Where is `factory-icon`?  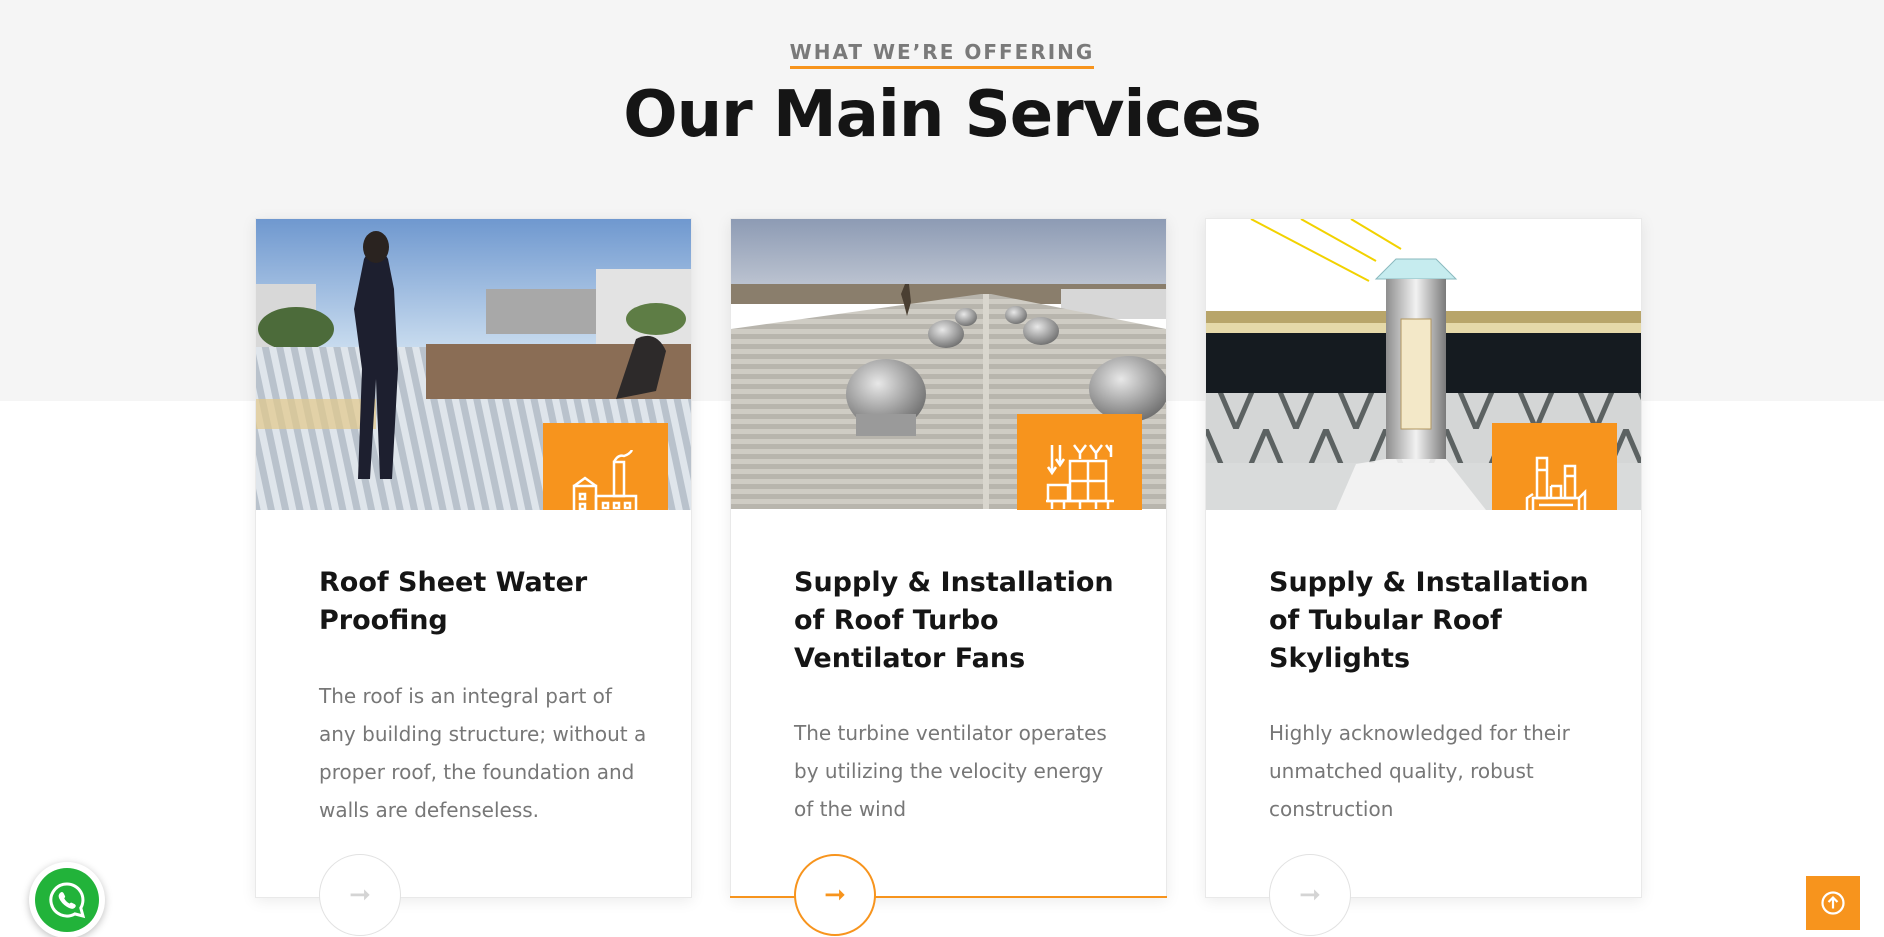 factory-icon is located at coordinates (604, 479).